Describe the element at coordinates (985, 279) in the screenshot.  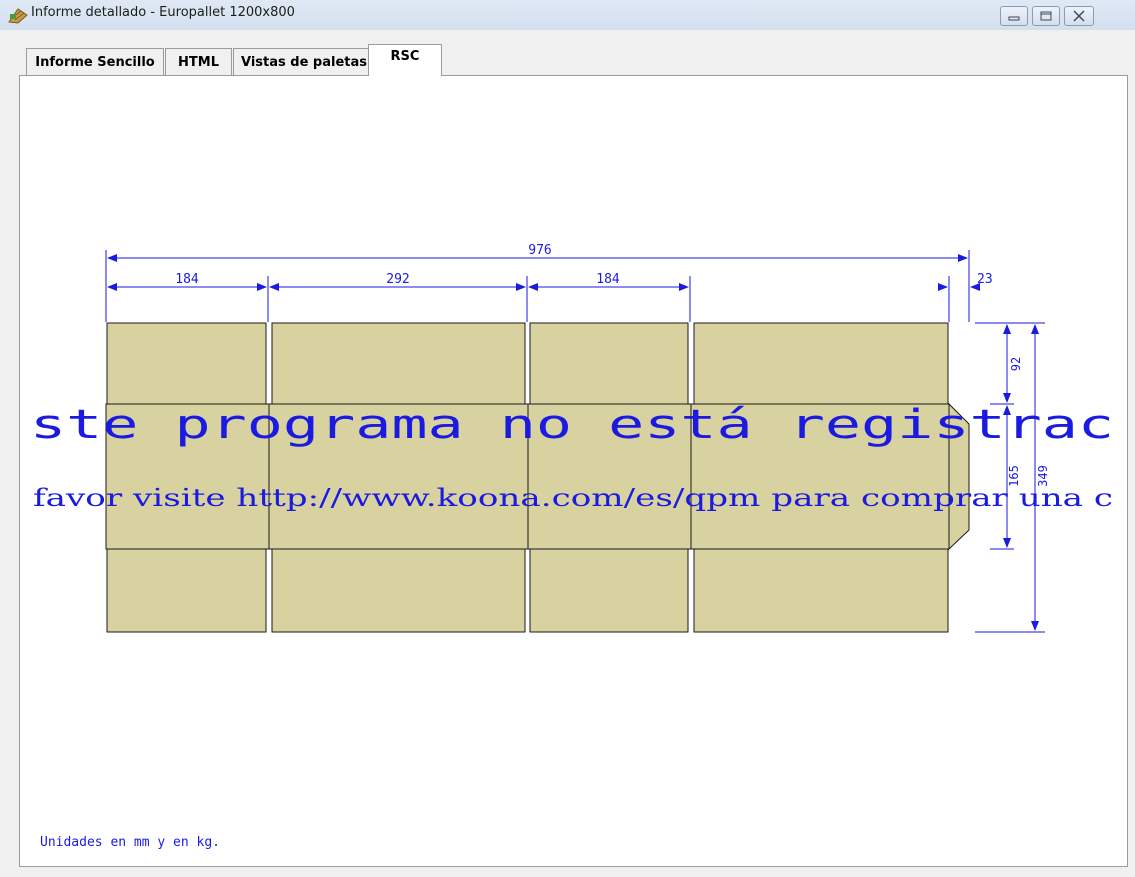
I see `dim-label-glue-flap: 23` at that location.